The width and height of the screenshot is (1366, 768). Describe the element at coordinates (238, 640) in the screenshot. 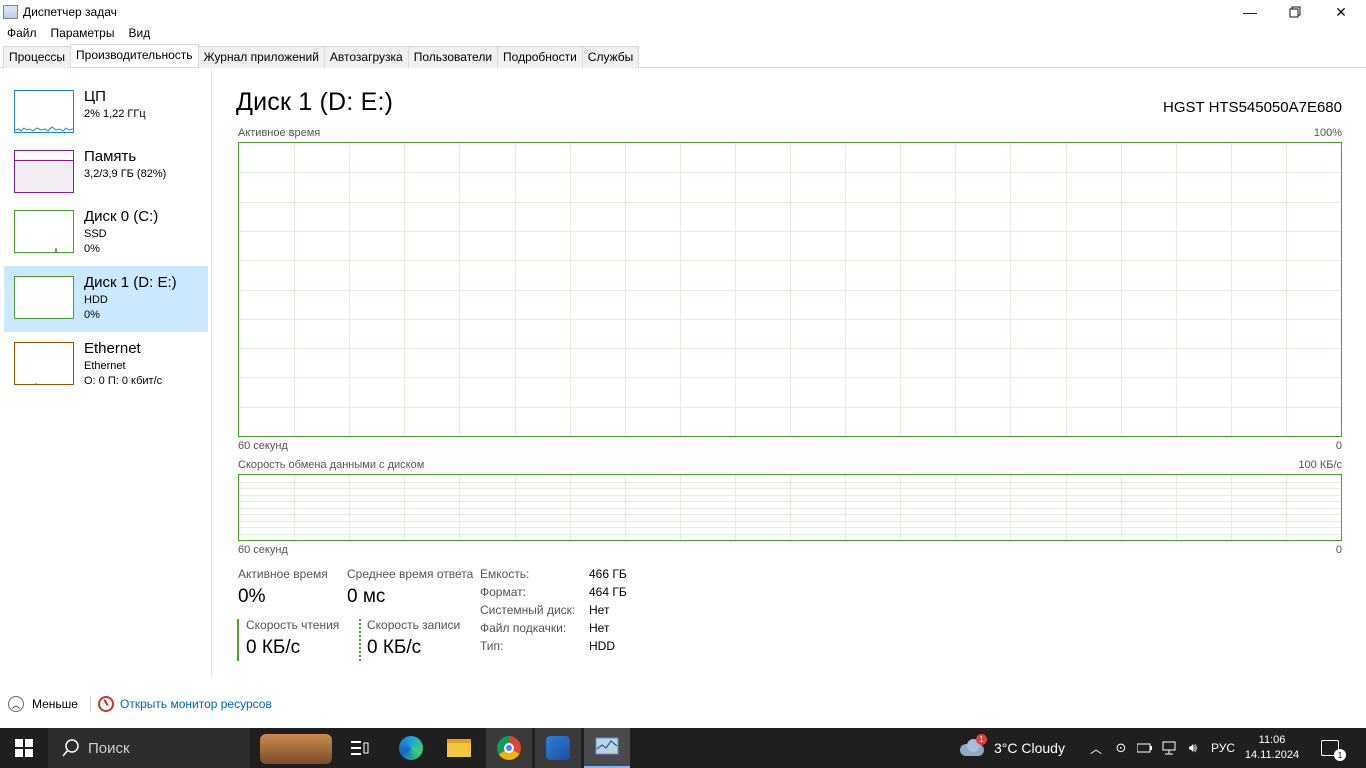

I see `read-speed-marker` at that location.